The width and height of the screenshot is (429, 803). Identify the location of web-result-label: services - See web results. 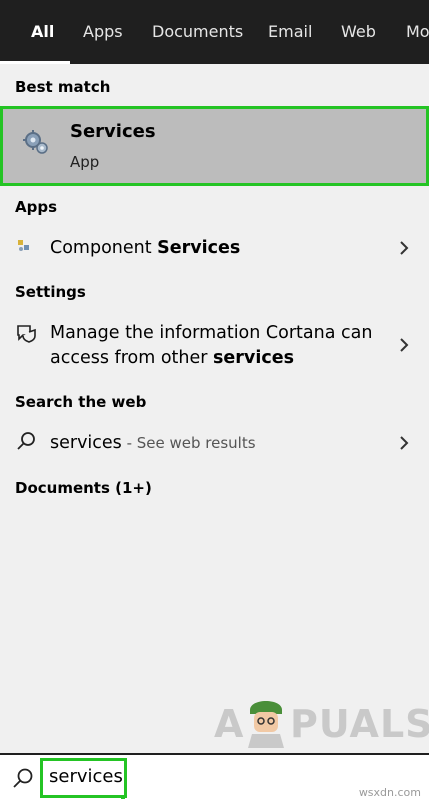
(153, 443).